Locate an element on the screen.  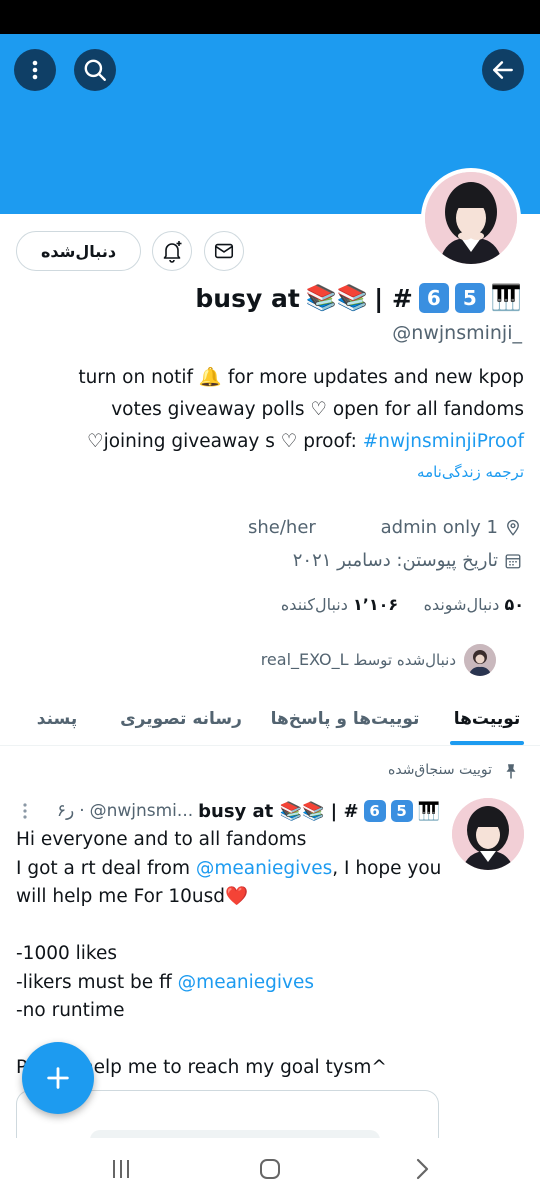
back-chevron-icon is located at coordinates (422, 1169).